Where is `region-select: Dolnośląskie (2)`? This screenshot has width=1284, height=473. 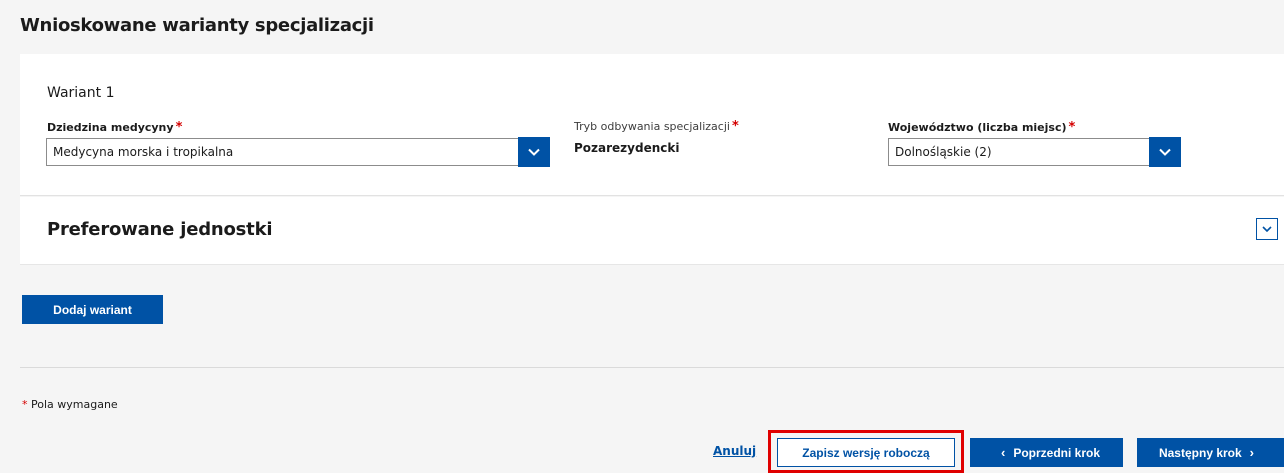 region-select: Dolnośląskie (2) is located at coordinates (1034, 152).